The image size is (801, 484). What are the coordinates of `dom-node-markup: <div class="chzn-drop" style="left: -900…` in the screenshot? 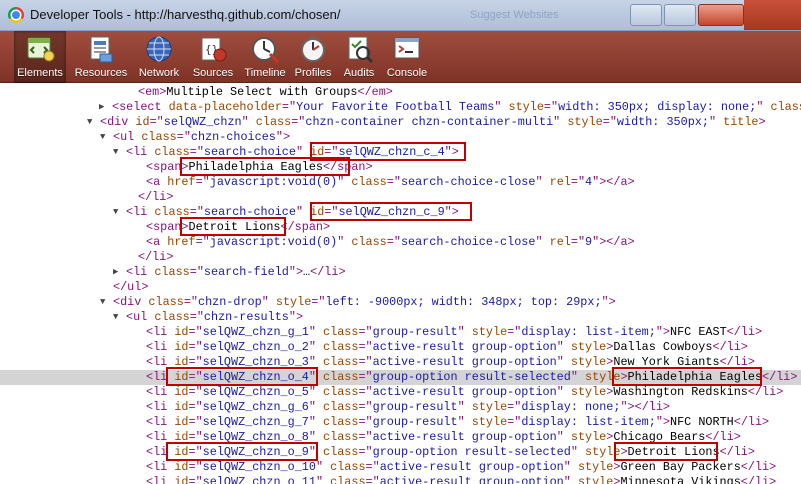 It's located at (364, 302).